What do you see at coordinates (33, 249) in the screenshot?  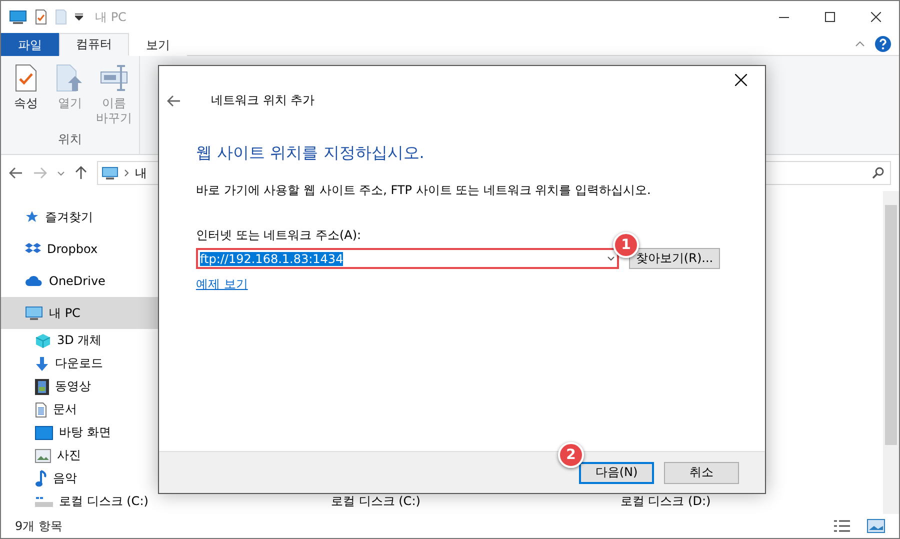 I see `box-icon` at bounding box center [33, 249].